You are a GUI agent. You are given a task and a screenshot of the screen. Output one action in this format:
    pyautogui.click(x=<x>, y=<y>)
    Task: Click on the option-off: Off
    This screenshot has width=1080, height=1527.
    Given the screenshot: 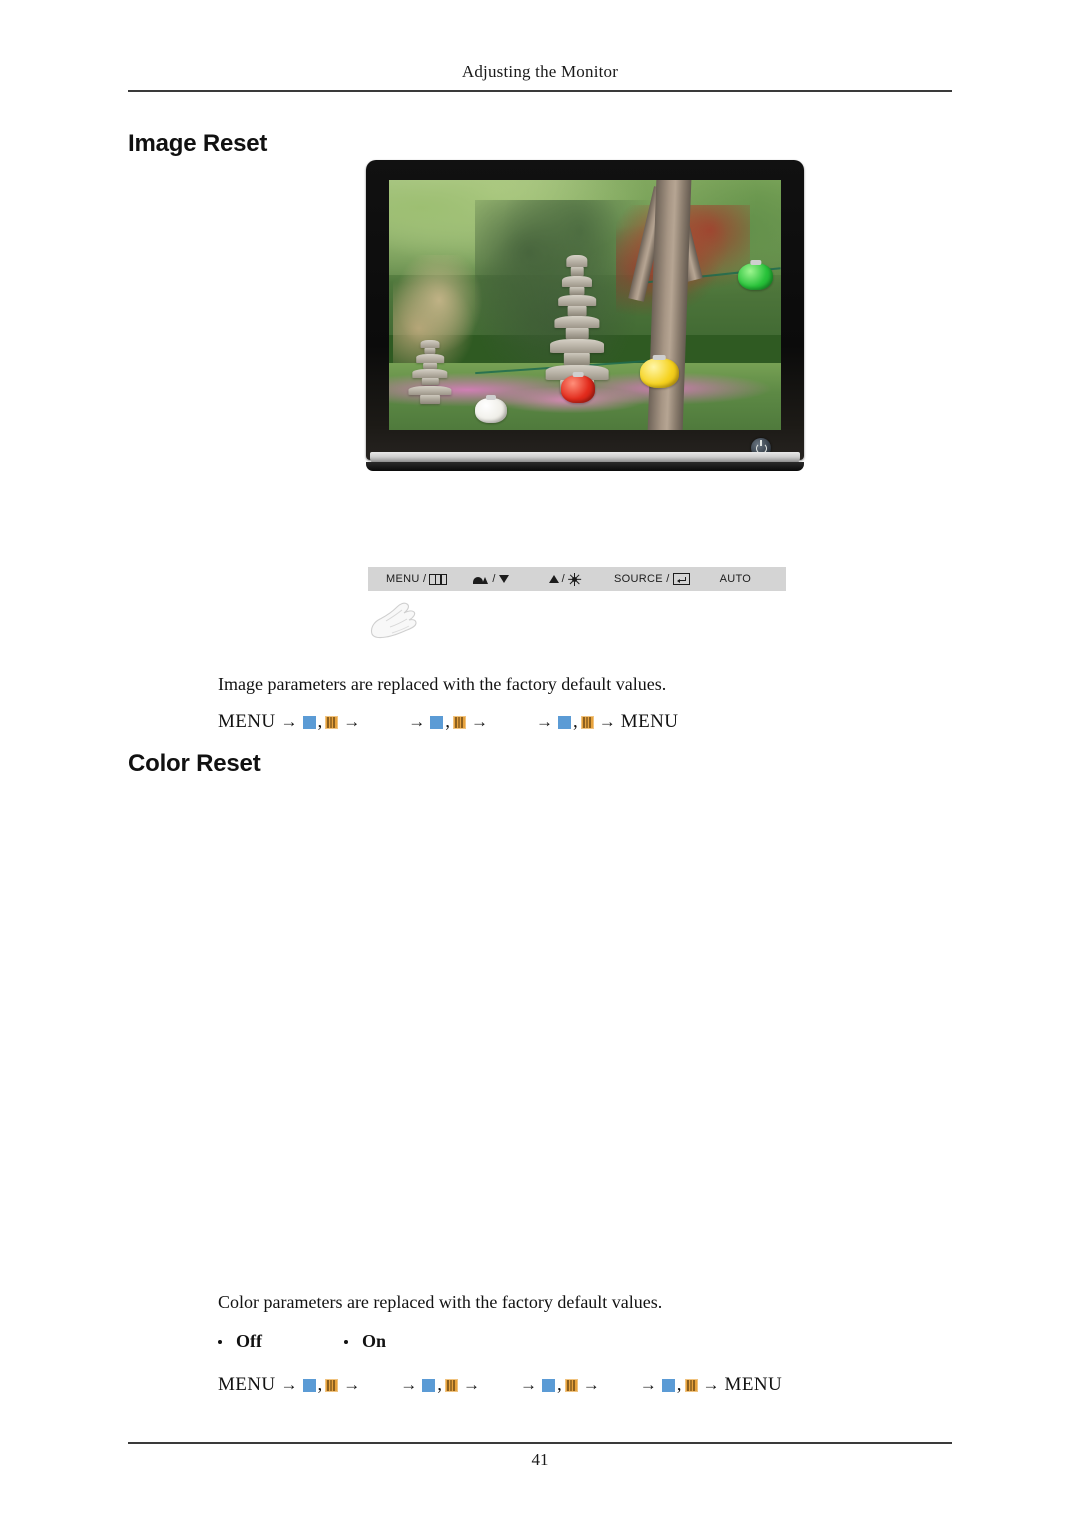 What is the action you would take?
    pyautogui.click(x=240, y=1341)
    